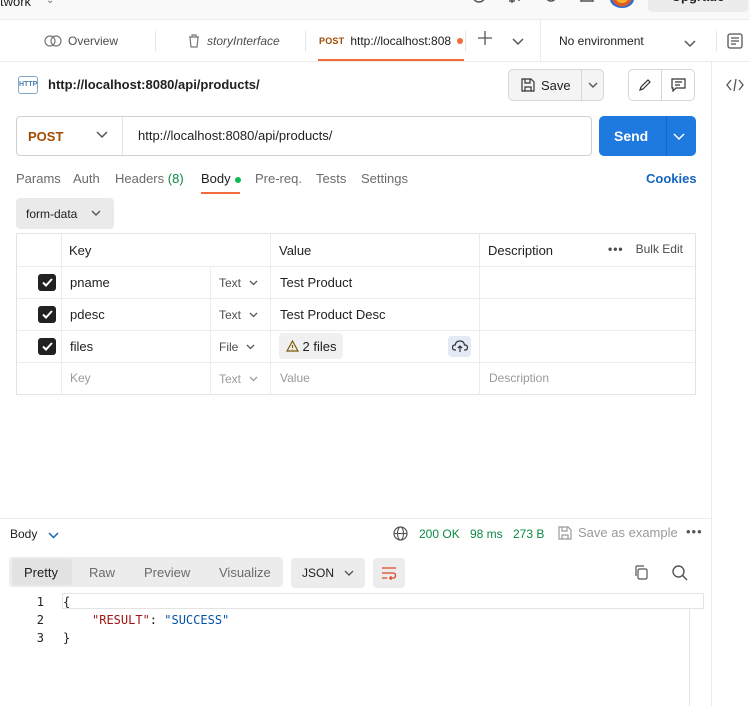  Describe the element at coordinates (384, 178) in the screenshot. I see `tab-settings: Settings` at that location.